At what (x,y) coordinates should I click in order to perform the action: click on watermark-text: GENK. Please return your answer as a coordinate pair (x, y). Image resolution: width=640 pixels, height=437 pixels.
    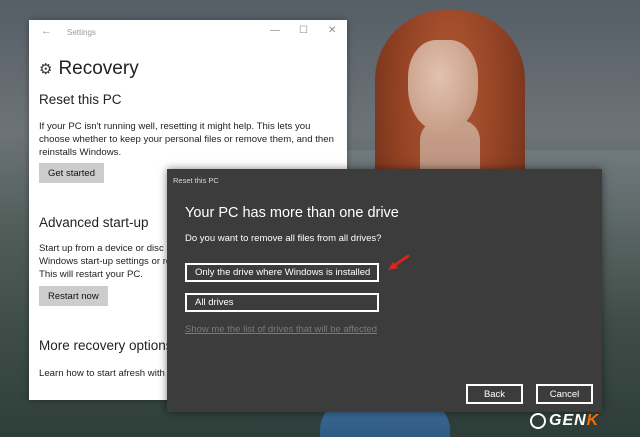
    Looking at the image, I should click on (574, 420).